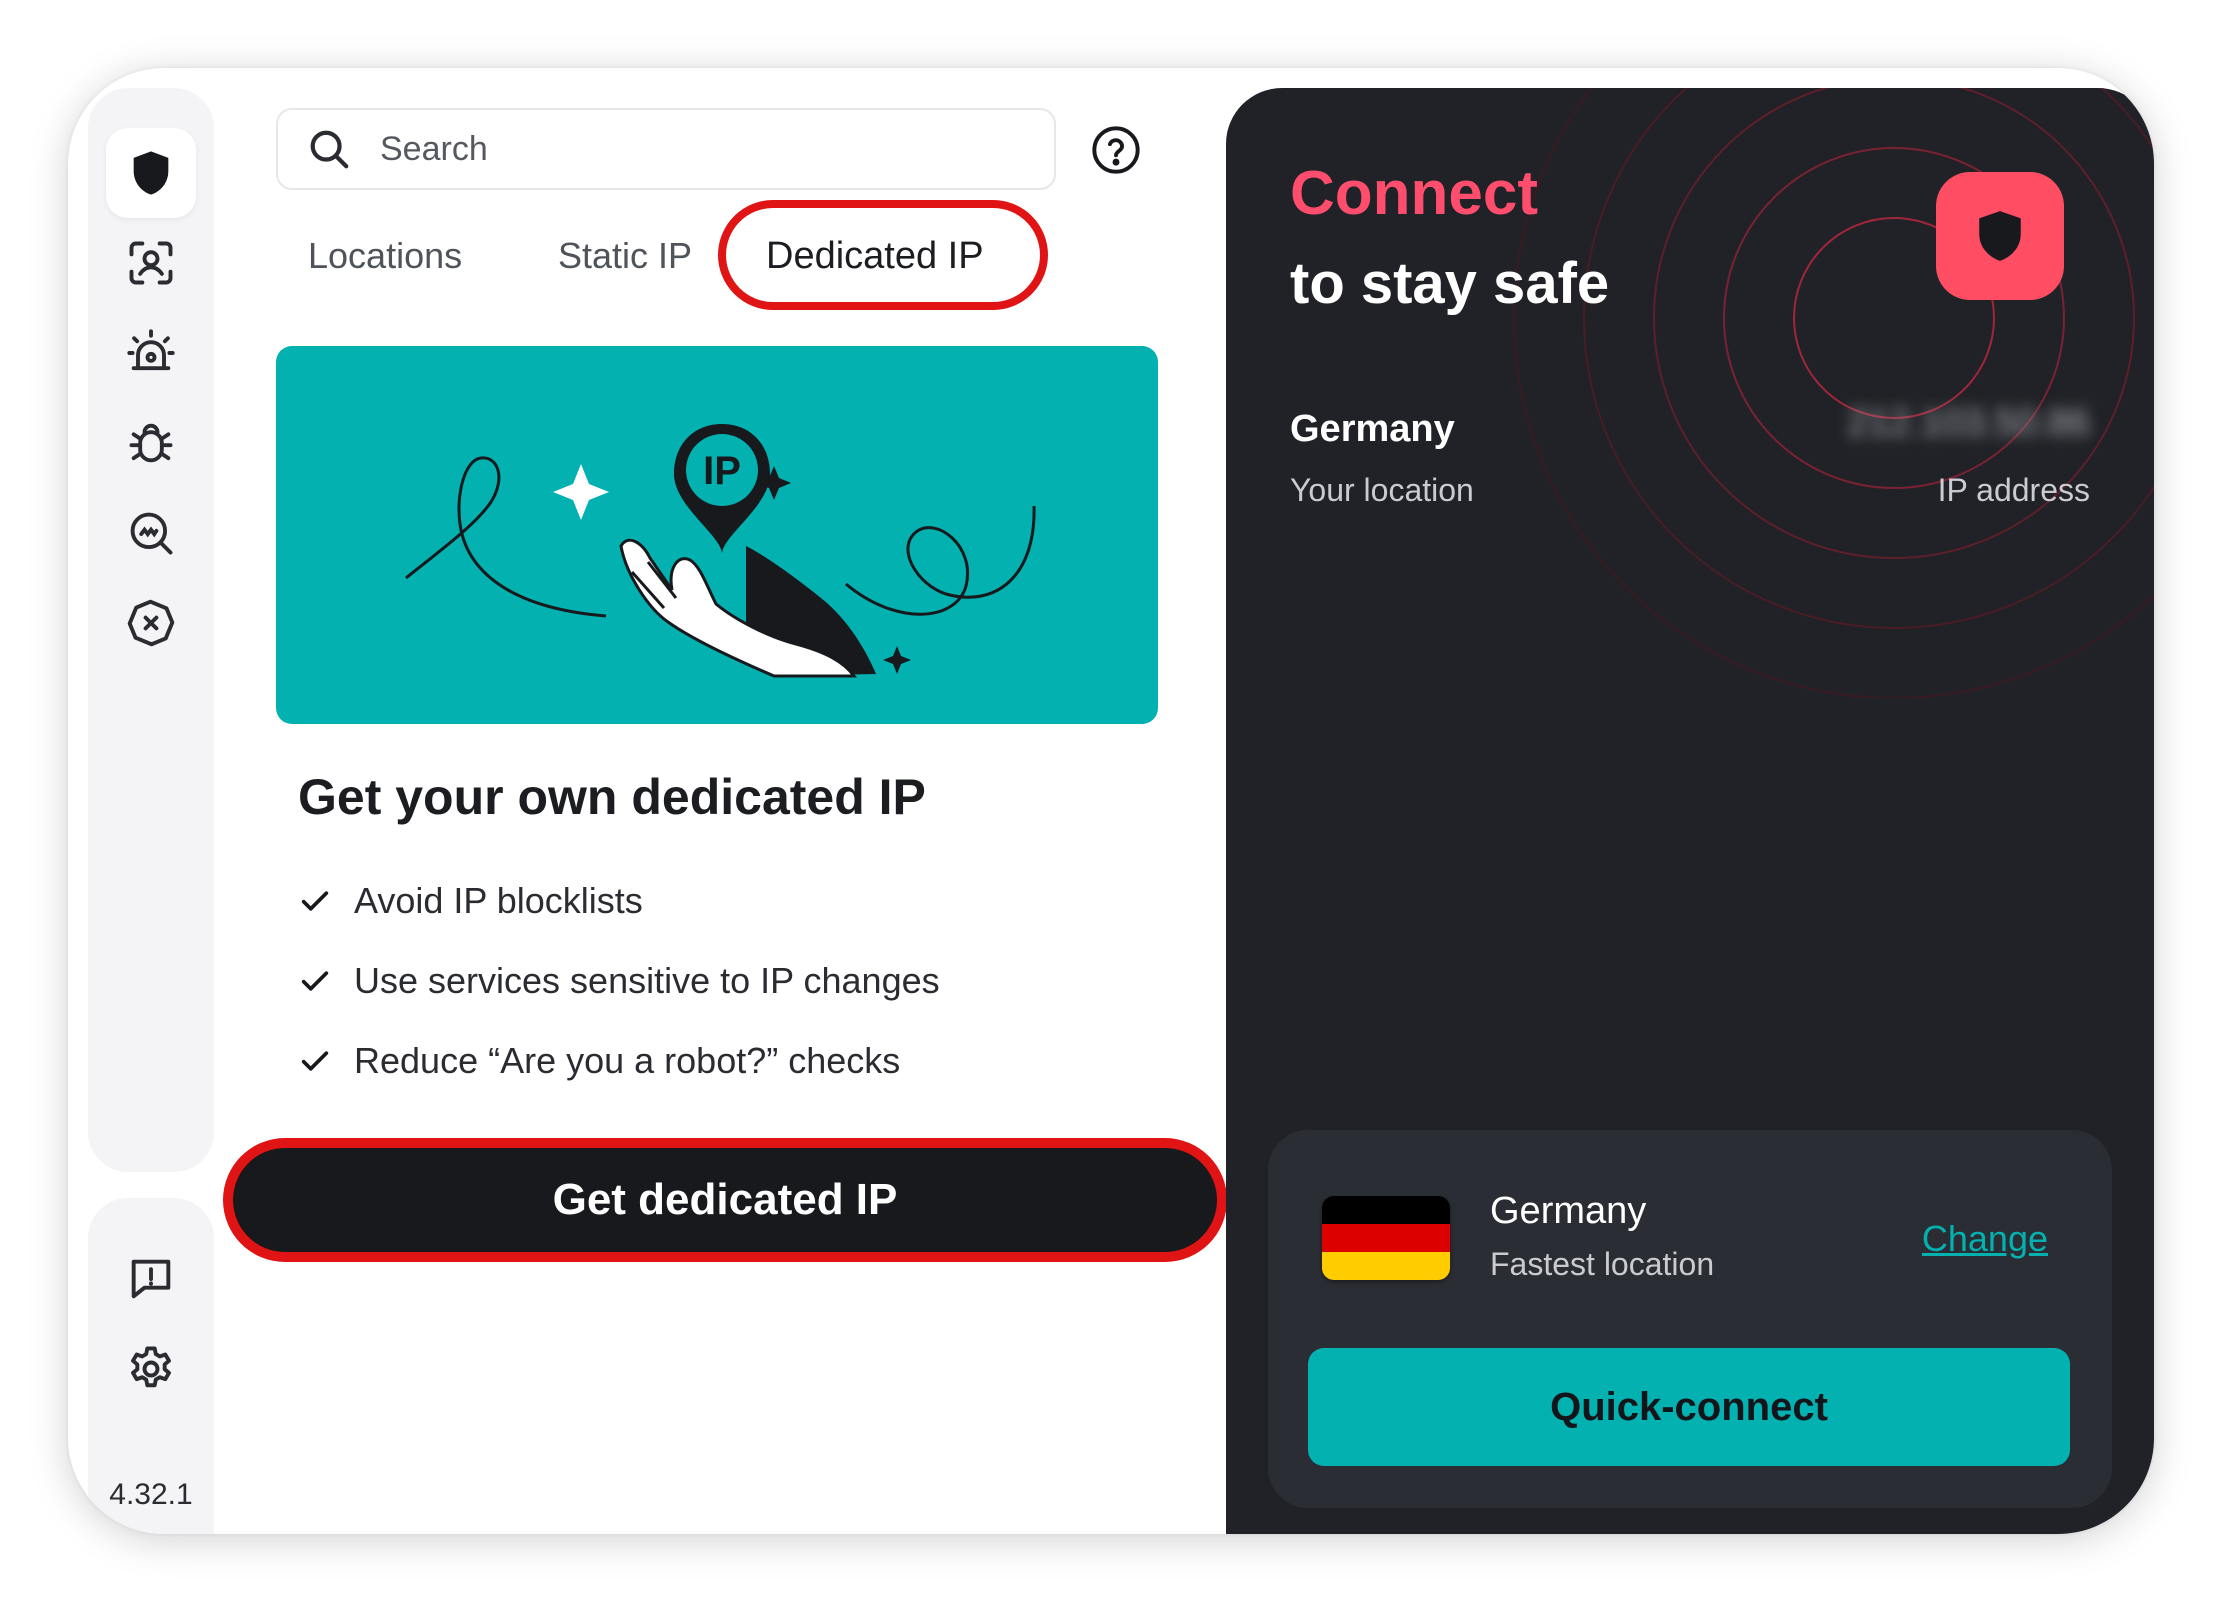 The height and width of the screenshot is (1602, 2220). I want to click on sidebar-item-alerts, so click(151, 353).